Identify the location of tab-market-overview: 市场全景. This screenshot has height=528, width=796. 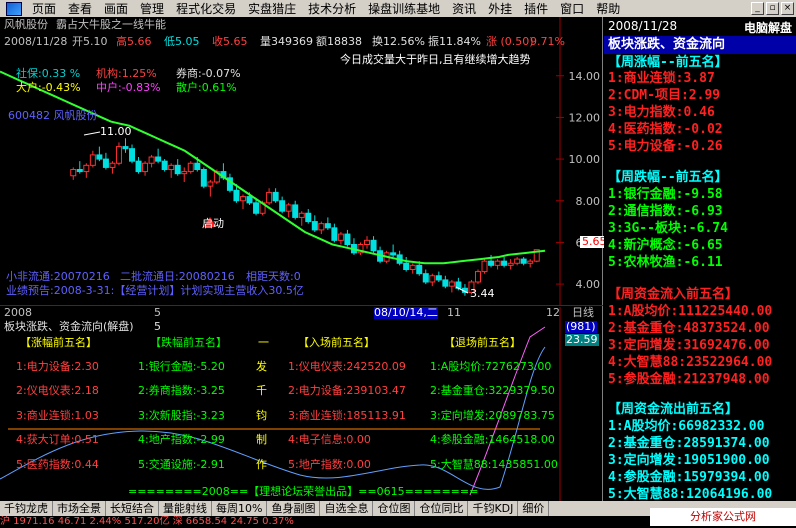
(79, 508).